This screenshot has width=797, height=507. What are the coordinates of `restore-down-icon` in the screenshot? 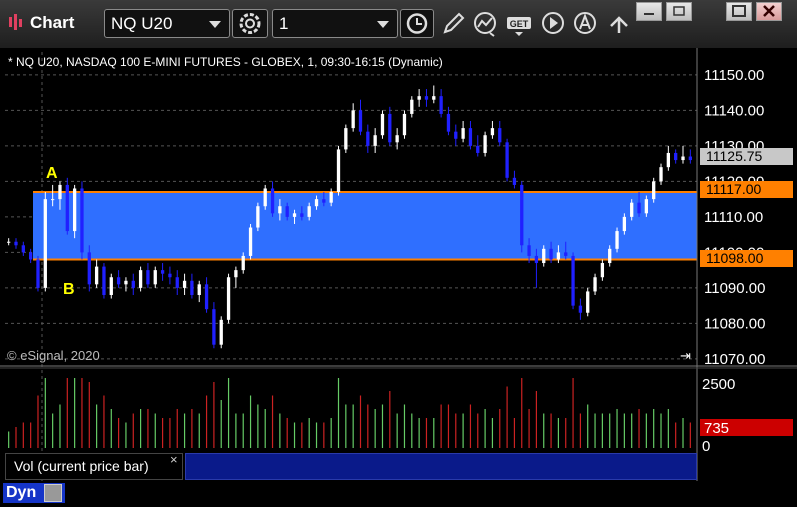 It's located at (649, 14).